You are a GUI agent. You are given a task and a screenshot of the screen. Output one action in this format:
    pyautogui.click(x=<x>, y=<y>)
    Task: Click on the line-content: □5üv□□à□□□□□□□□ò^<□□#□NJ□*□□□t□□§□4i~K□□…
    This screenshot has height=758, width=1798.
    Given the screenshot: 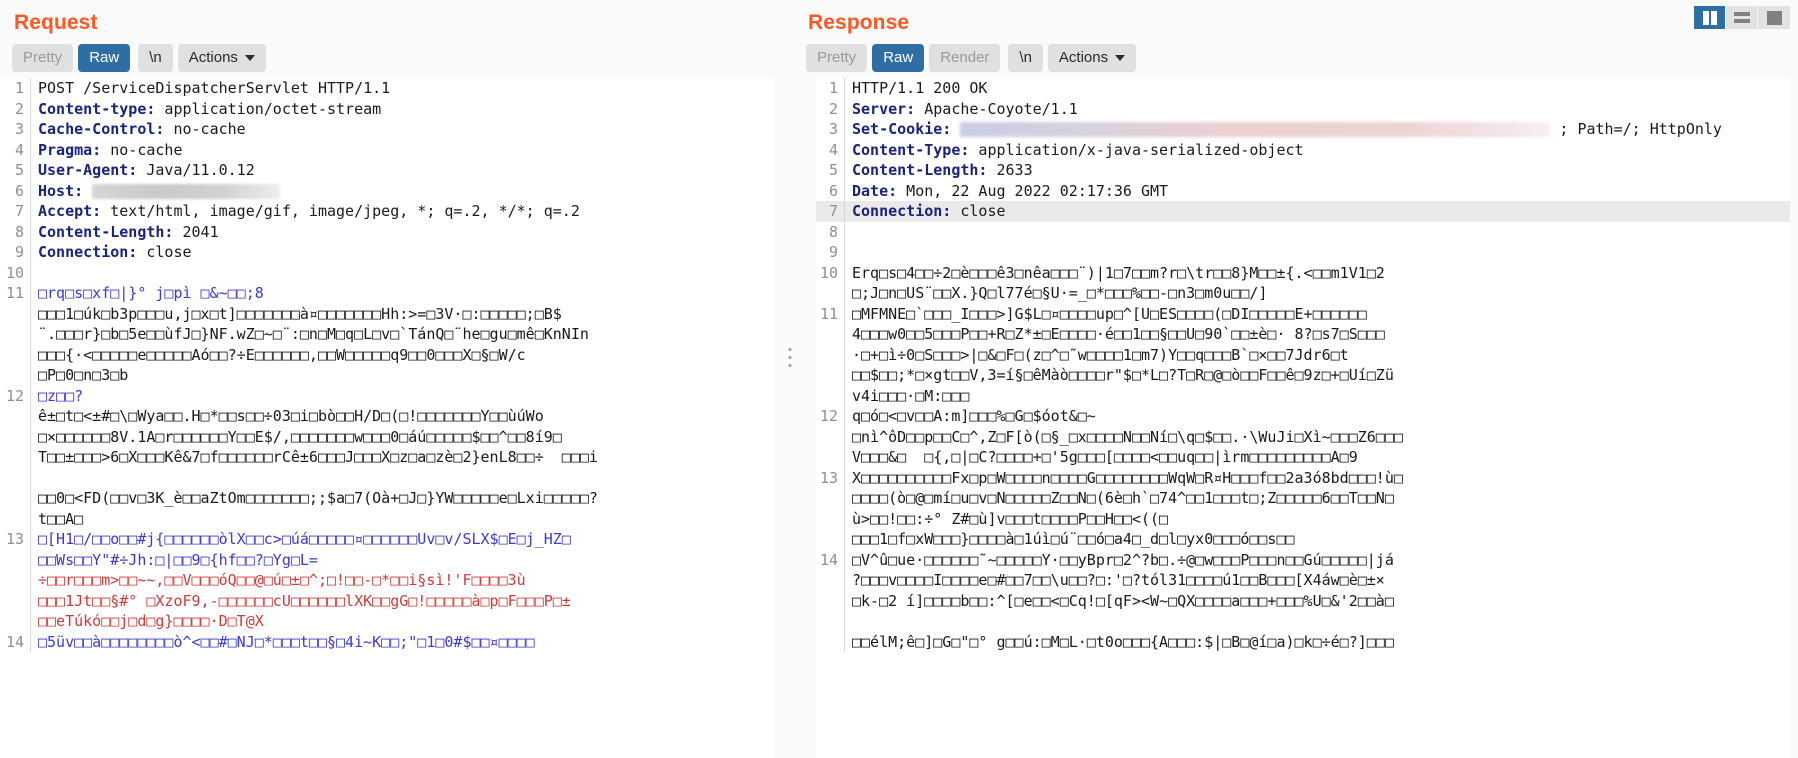 What is the action you would take?
    pyautogui.click(x=402, y=641)
    